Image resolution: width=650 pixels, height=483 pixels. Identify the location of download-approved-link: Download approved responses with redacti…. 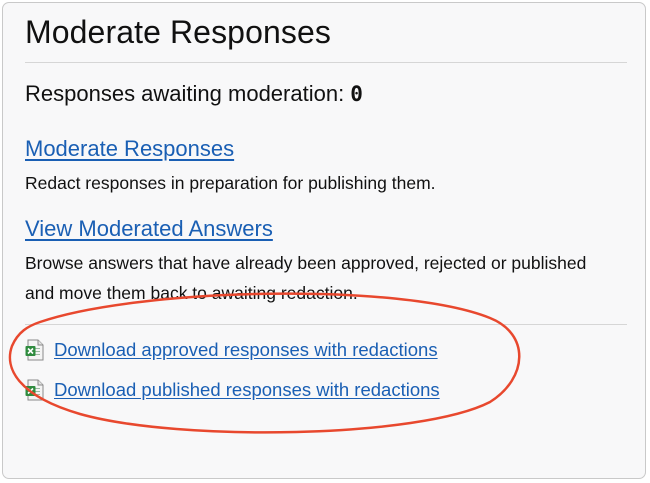
(246, 350).